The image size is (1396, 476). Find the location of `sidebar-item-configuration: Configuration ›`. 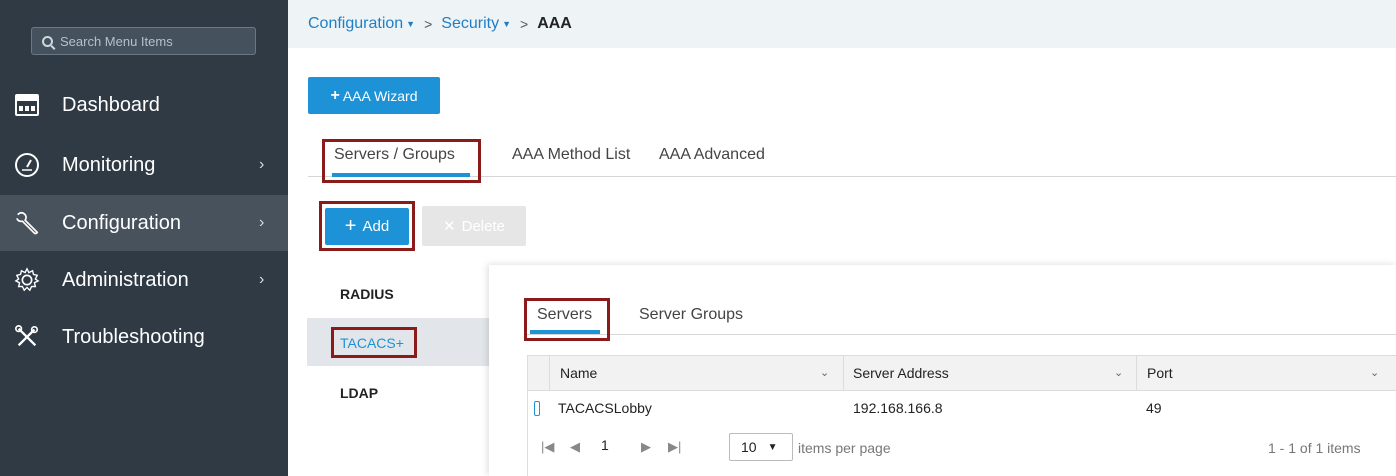

sidebar-item-configuration: Configuration › is located at coordinates (144, 223).